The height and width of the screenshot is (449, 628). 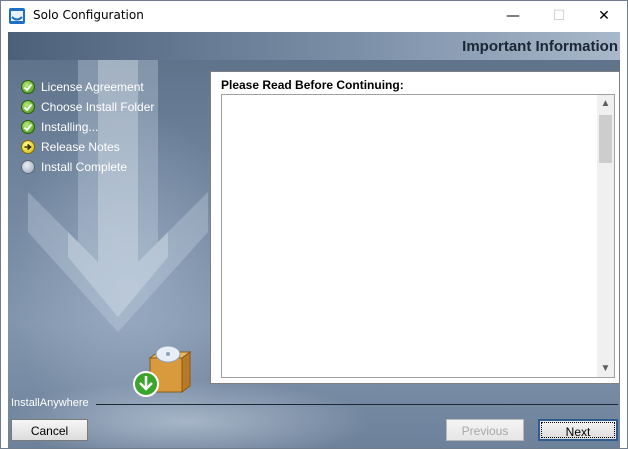 What do you see at coordinates (17, 16) in the screenshot?
I see `app-icon` at bounding box center [17, 16].